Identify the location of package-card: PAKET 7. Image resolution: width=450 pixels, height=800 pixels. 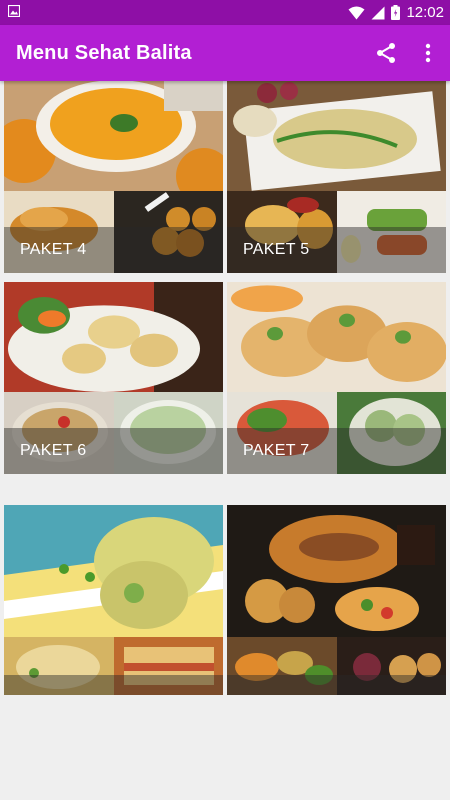
(336, 378).